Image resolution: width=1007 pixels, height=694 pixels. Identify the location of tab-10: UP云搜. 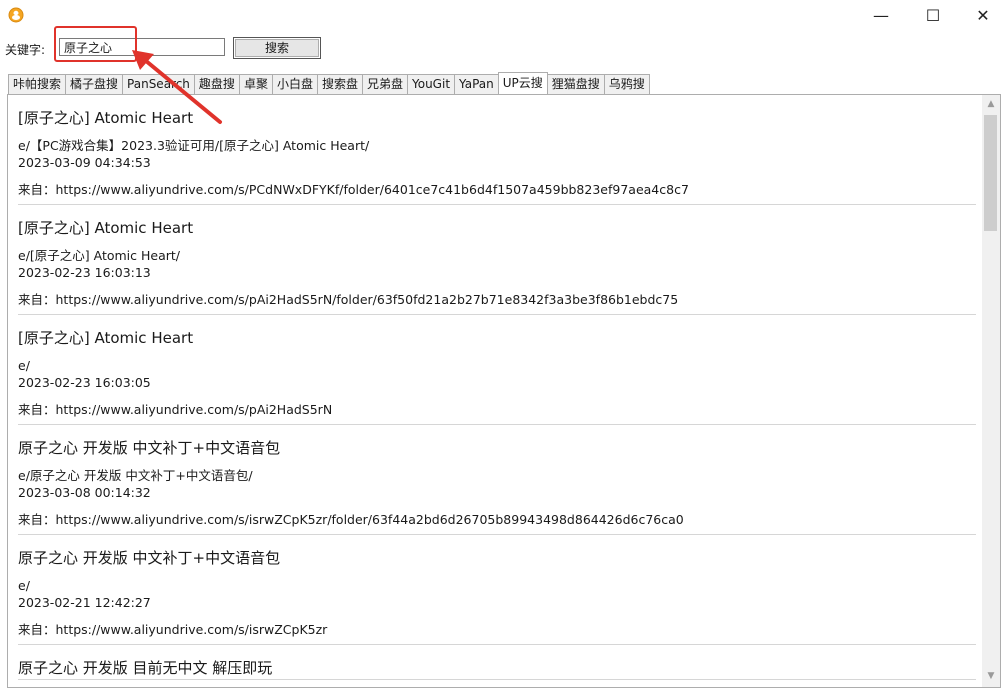
(522, 83).